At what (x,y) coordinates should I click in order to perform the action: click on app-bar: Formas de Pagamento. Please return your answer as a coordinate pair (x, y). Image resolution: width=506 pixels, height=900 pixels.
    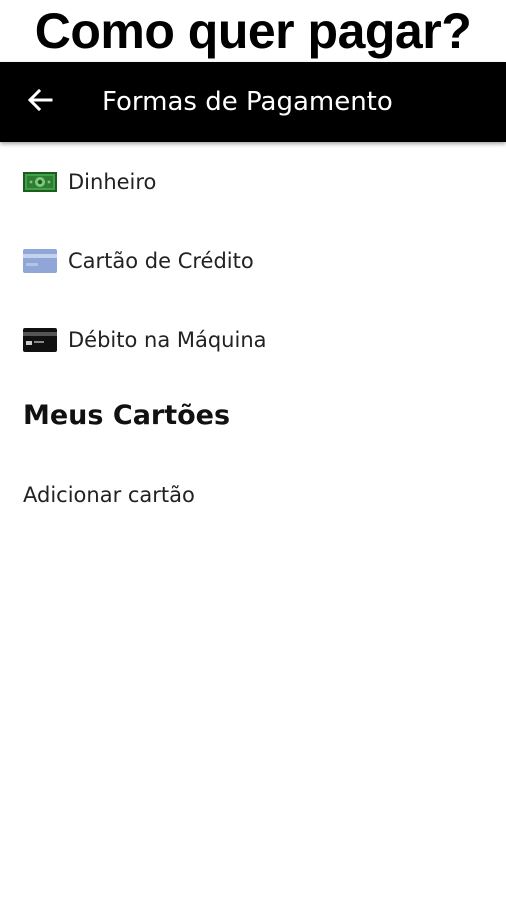
    Looking at the image, I should click on (253, 102).